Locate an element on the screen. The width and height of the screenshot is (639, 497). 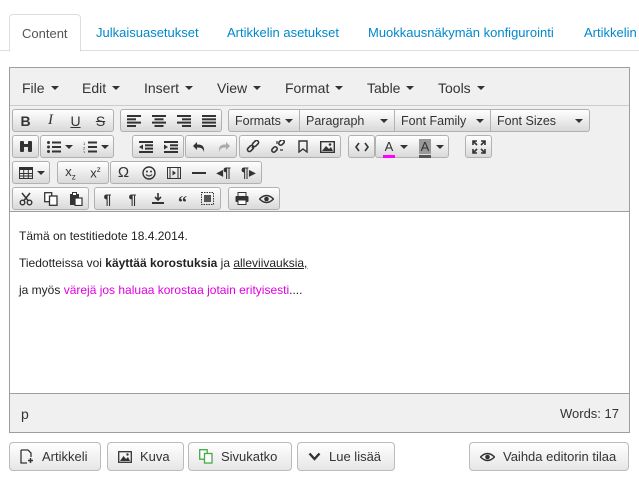
insert-pagebreak-label: Sivukatko is located at coordinates (249, 456).